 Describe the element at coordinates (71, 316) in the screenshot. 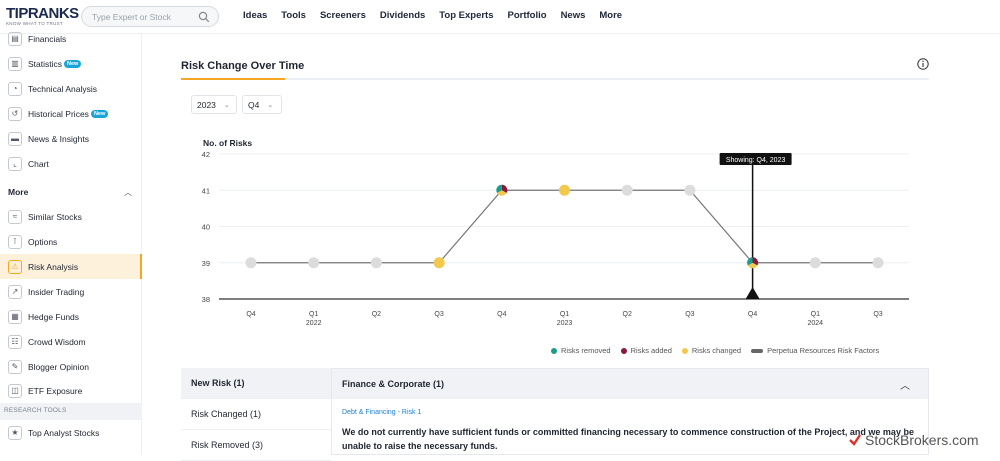

I see `sidebar-item-hedge-funds: ▦ Hedge Funds` at that location.